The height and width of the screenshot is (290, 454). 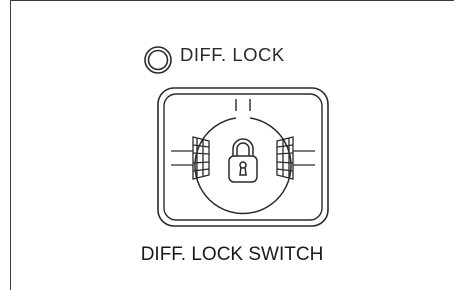 What do you see at coordinates (243, 160) in the screenshot?
I see `padlock-icon` at bounding box center [243, 160].